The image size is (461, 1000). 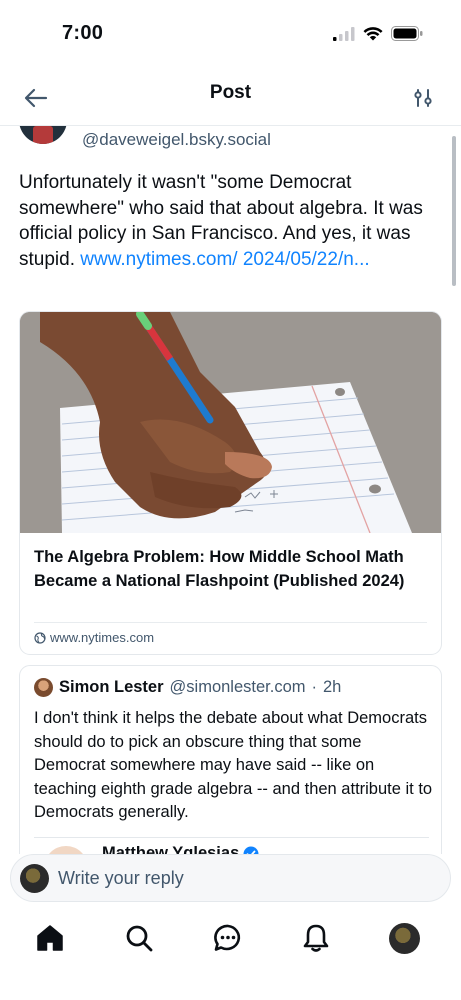 I want to click on nested-author: Matthew Yglesias, so click(x=180, y=849).